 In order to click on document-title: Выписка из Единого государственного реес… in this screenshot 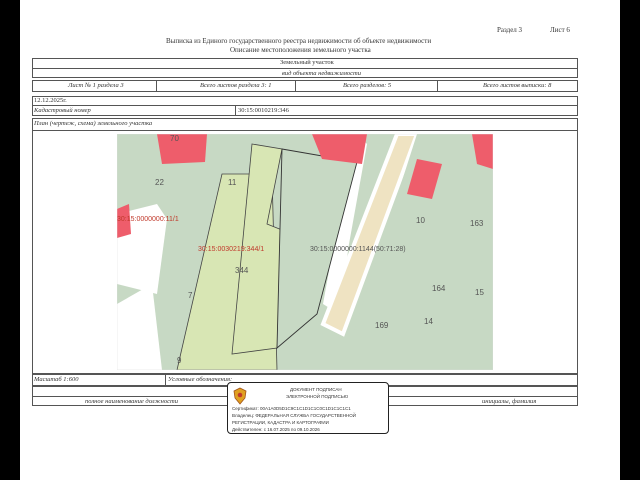, I will do `click(299, 41)`.